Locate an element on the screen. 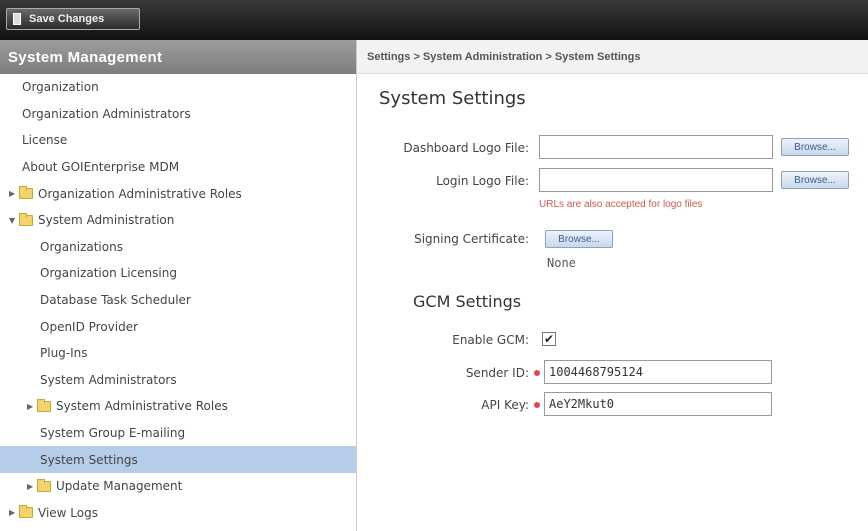  sidebar-item: ▶ Update Management is located at coordinates (178, 486).